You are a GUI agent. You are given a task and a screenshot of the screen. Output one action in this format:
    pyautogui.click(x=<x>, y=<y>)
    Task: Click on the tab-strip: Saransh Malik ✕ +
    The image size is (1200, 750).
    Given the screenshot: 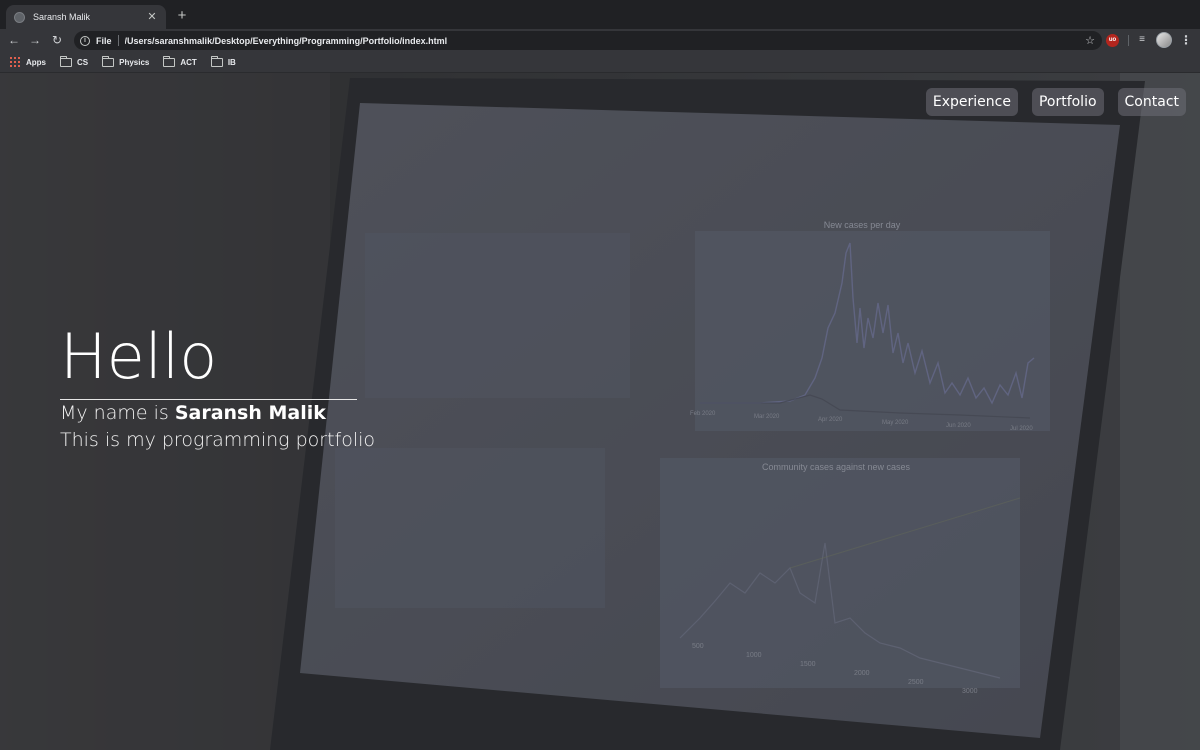 What is the action you would take?
    pyautogui.click(x=600, y=14)
    